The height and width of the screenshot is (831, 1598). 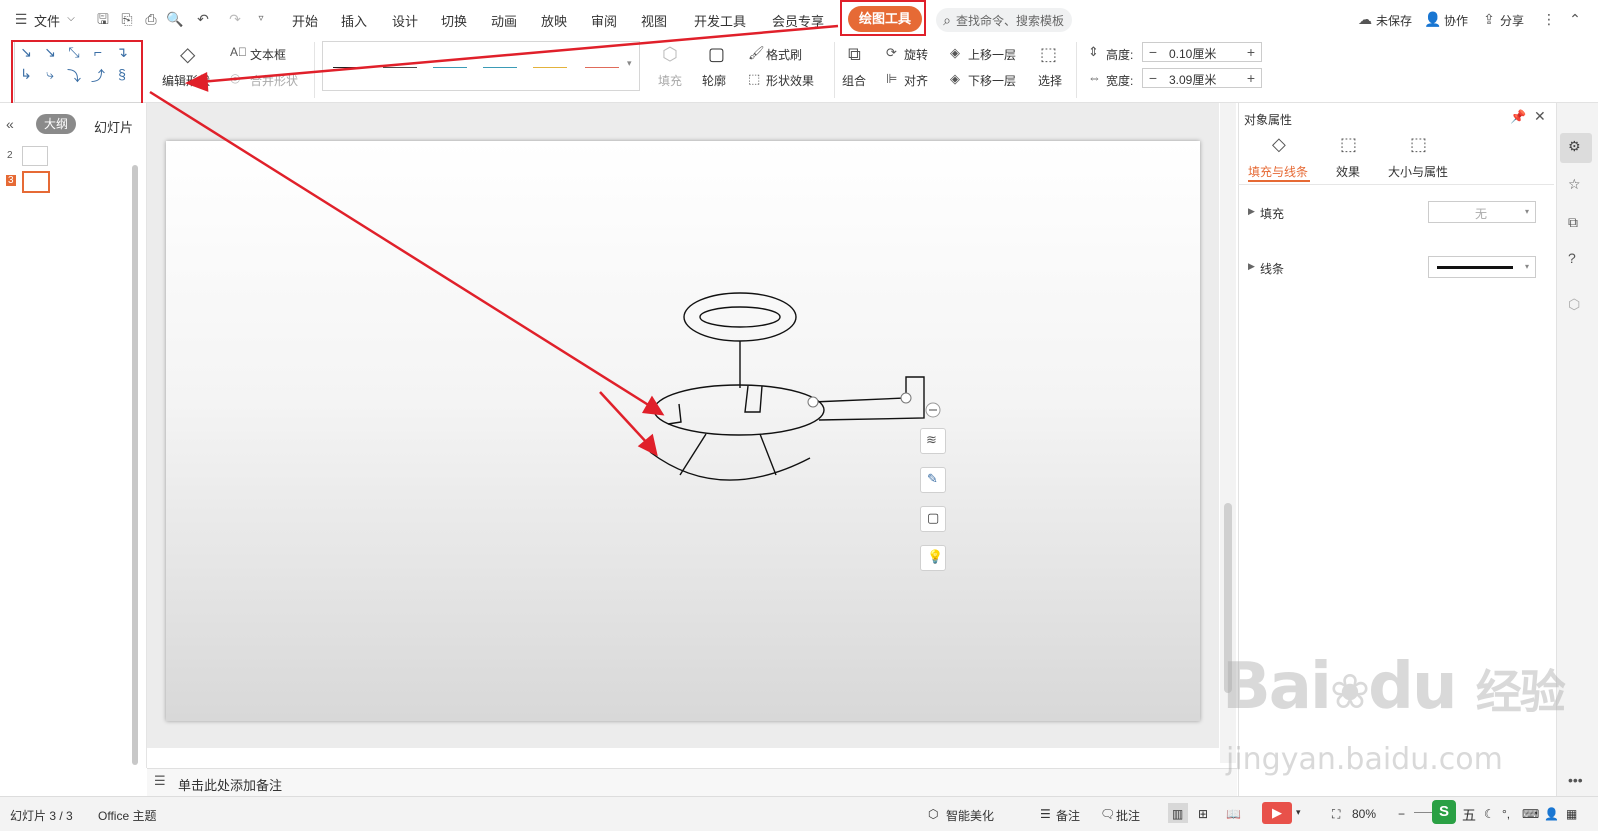 I want to click on slide-counter: 幻灯片 3 / 3, so click(x=41, y=816).